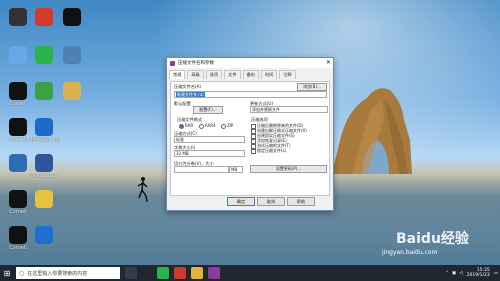  I want to click on running-person, so click(142, 190).